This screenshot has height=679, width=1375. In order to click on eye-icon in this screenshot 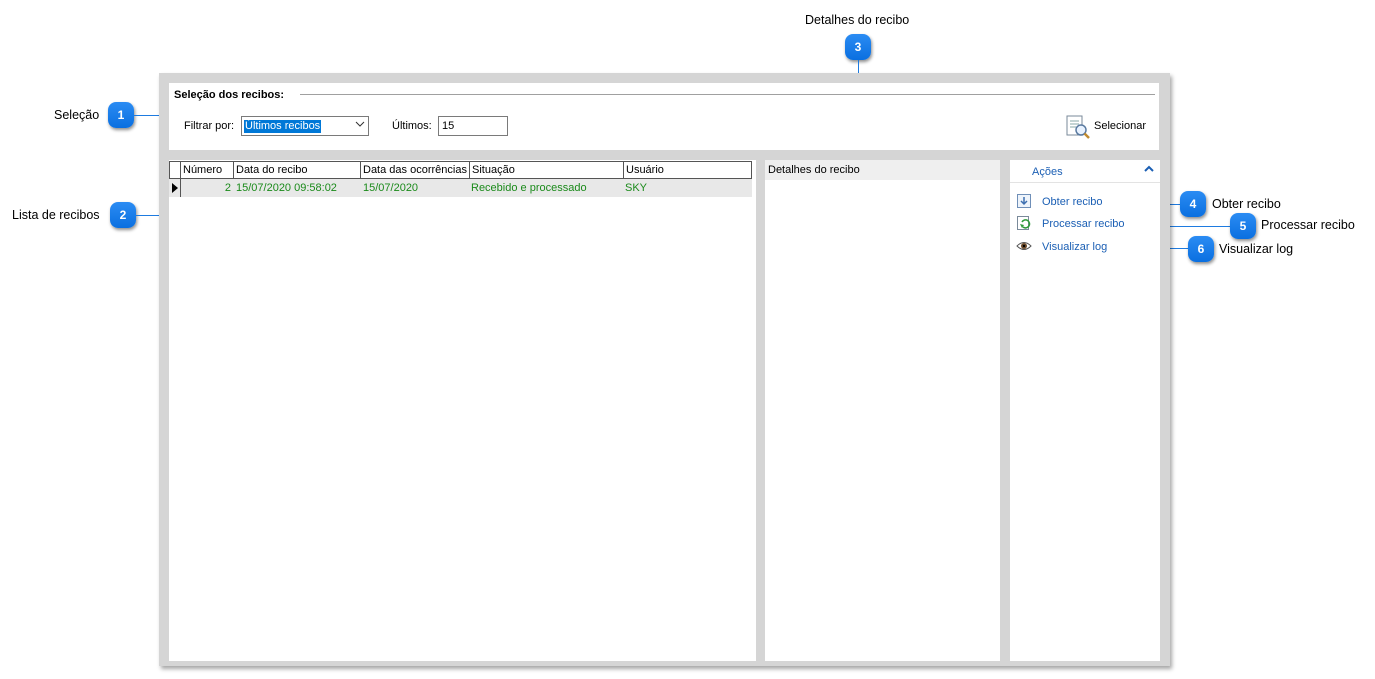, I will do `click(1024, 246)`.